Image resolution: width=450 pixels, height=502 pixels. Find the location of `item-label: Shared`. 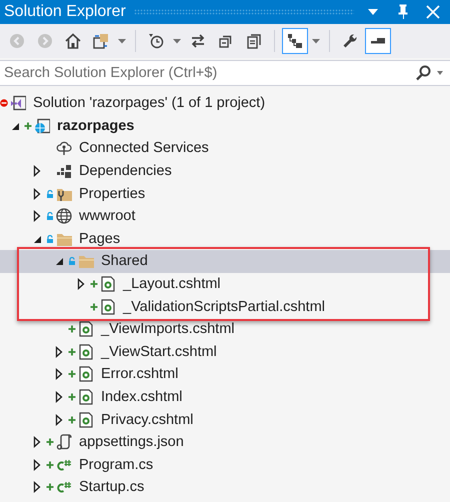

item-label: Shared is located at coordinates (124, 261).